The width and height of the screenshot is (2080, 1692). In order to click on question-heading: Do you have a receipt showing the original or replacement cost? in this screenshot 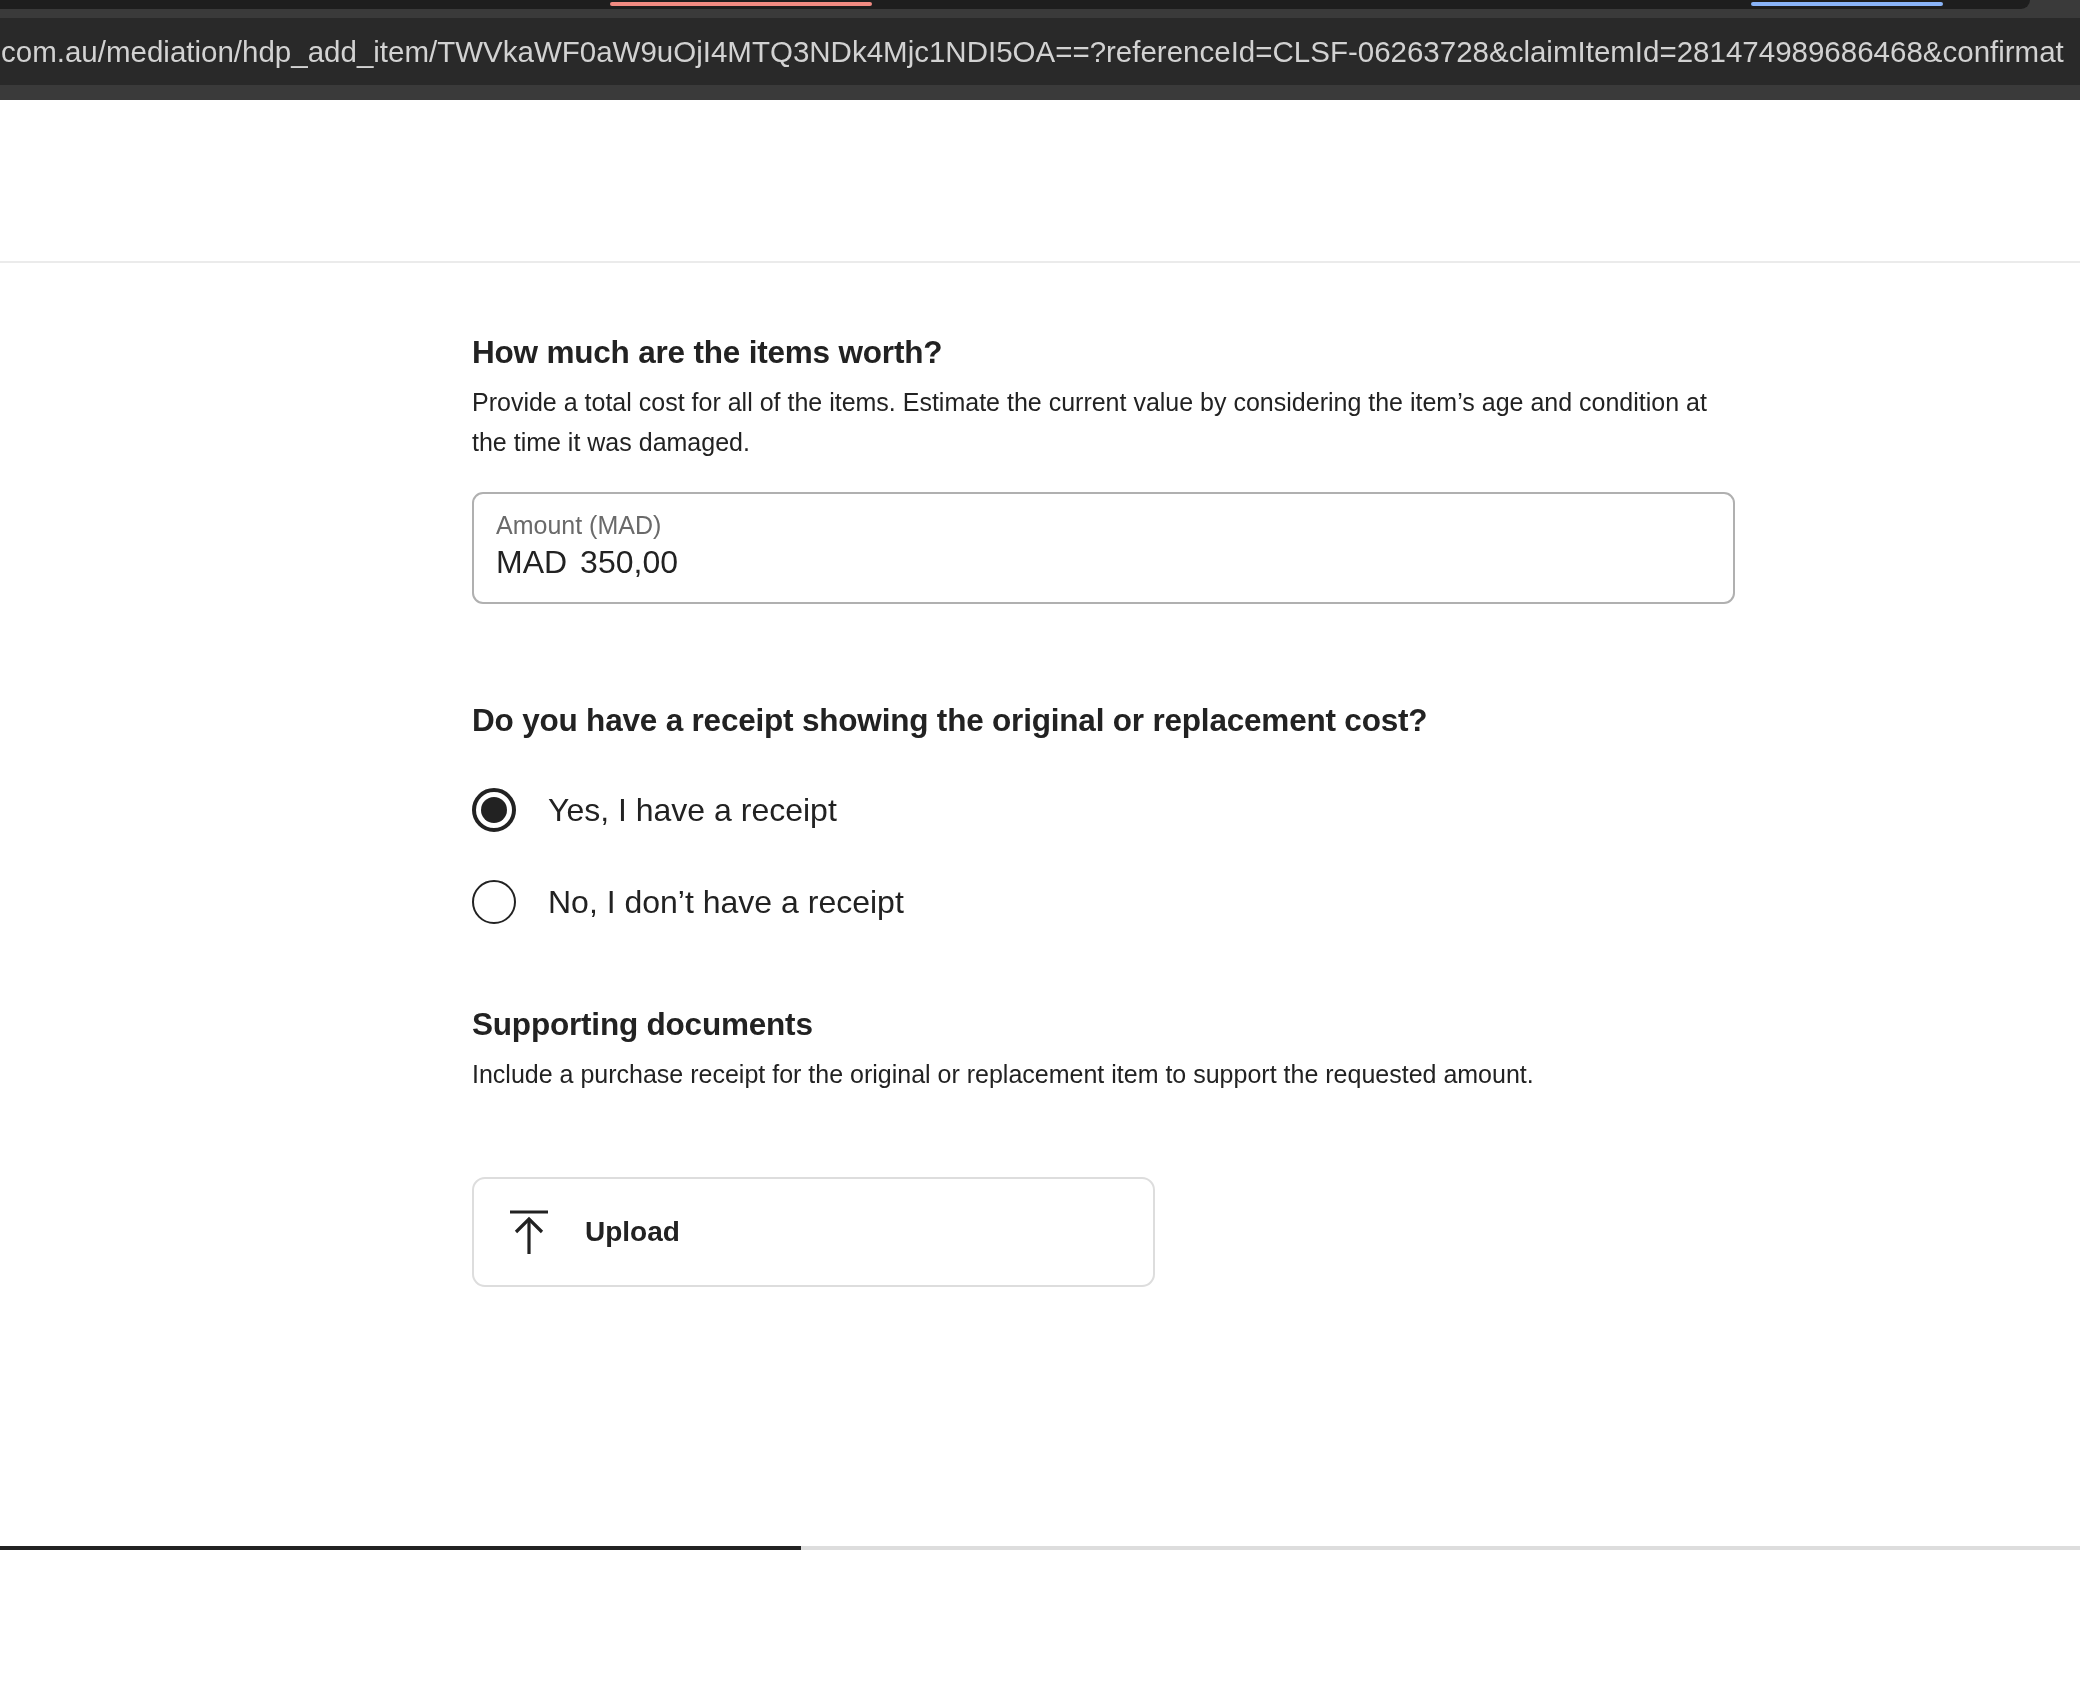, I will do `click(950, 720)`.